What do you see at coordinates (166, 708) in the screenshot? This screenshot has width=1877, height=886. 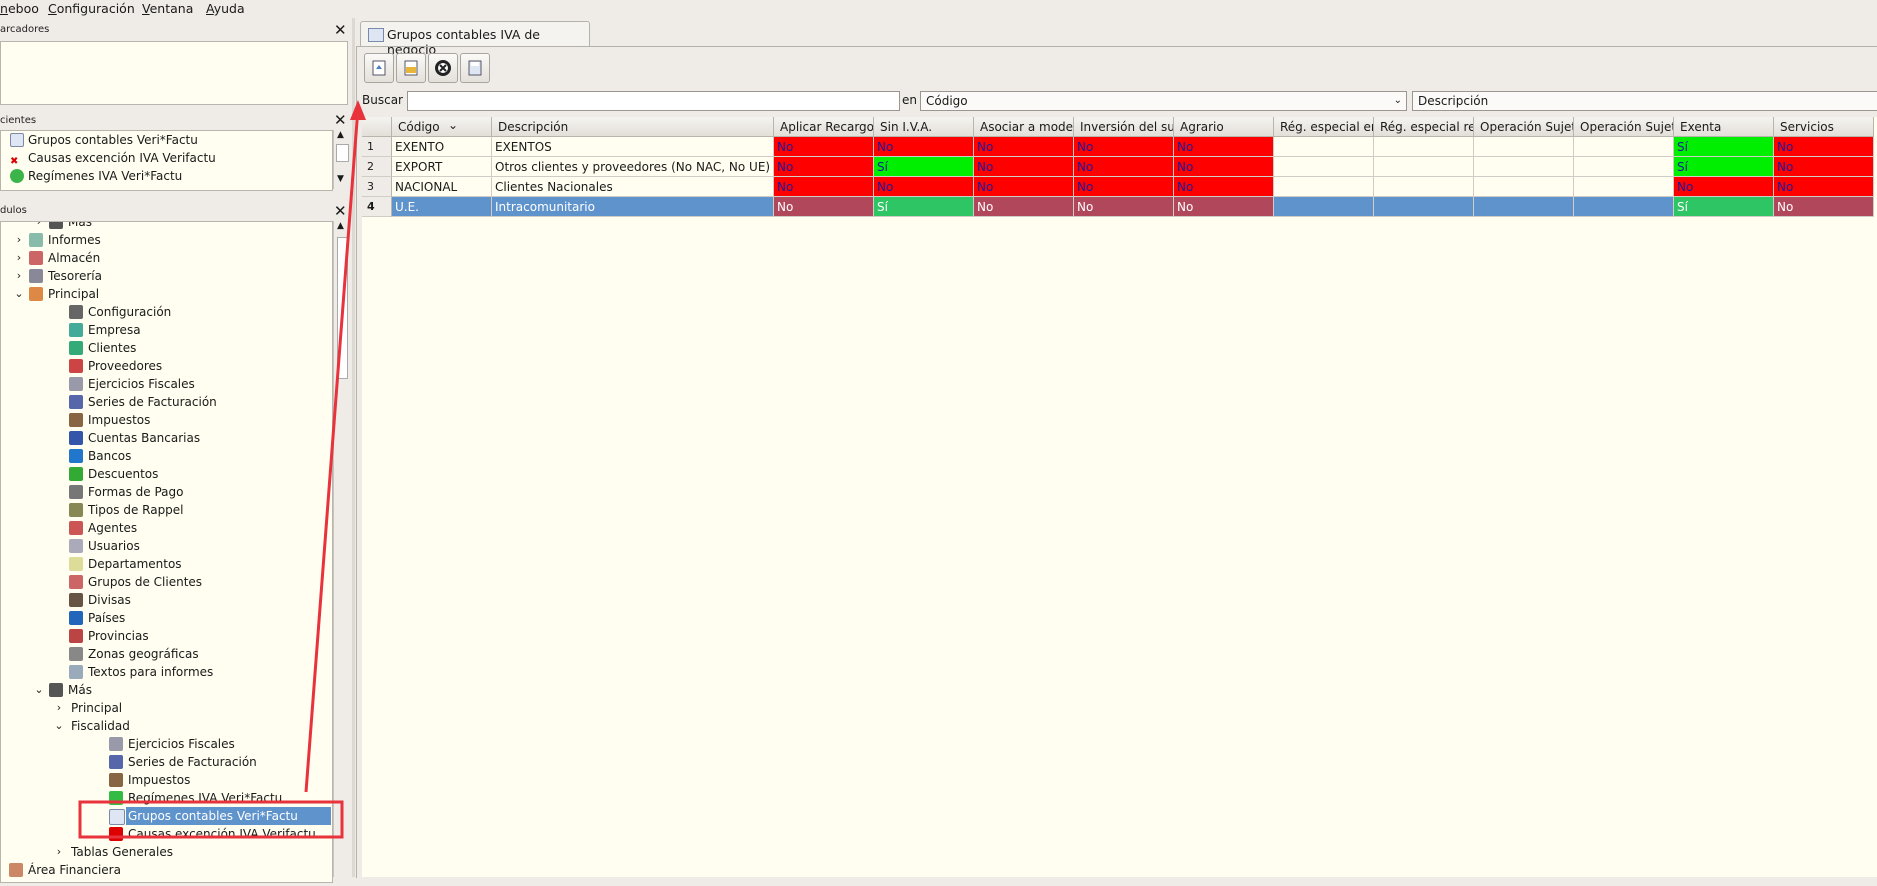 I see `tree-item: › Principal` at bounding box center [166, 708].